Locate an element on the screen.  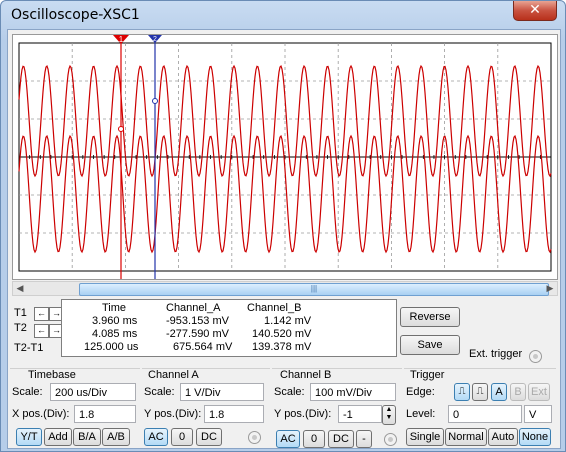
trigger-level-unit: V is located at coordinates (538, 414).